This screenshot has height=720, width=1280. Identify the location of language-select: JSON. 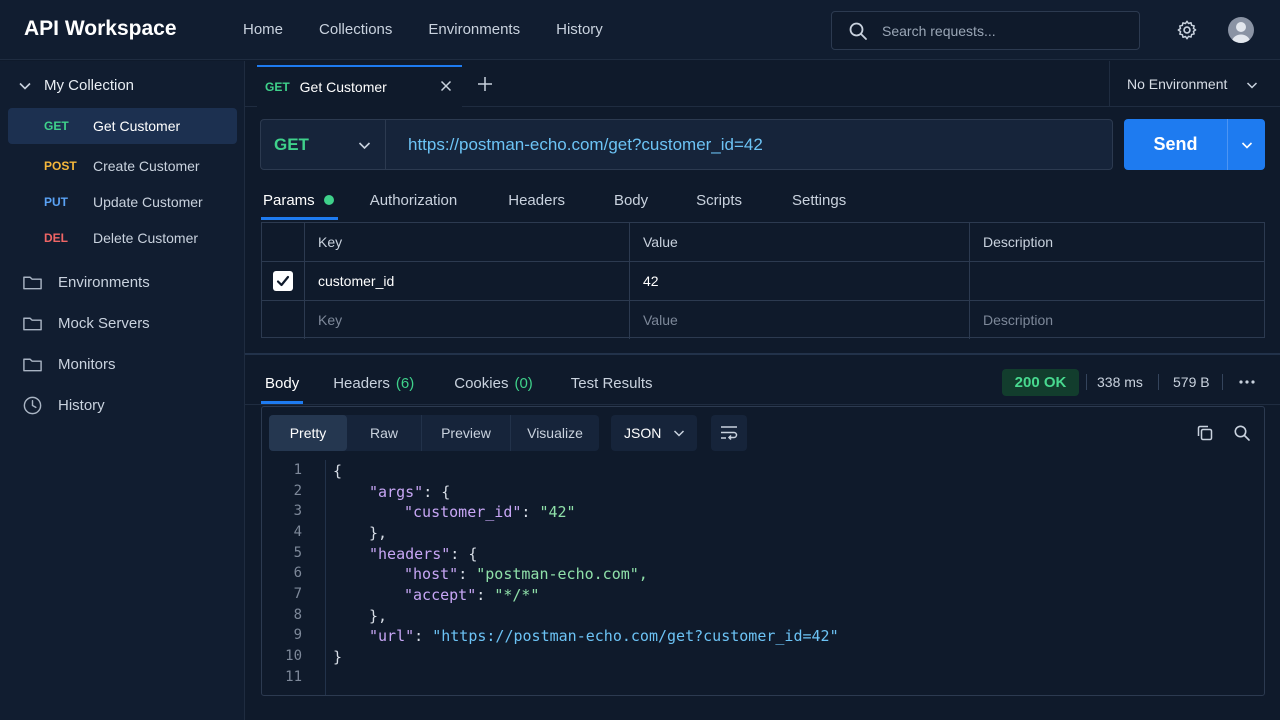
(654, 433).